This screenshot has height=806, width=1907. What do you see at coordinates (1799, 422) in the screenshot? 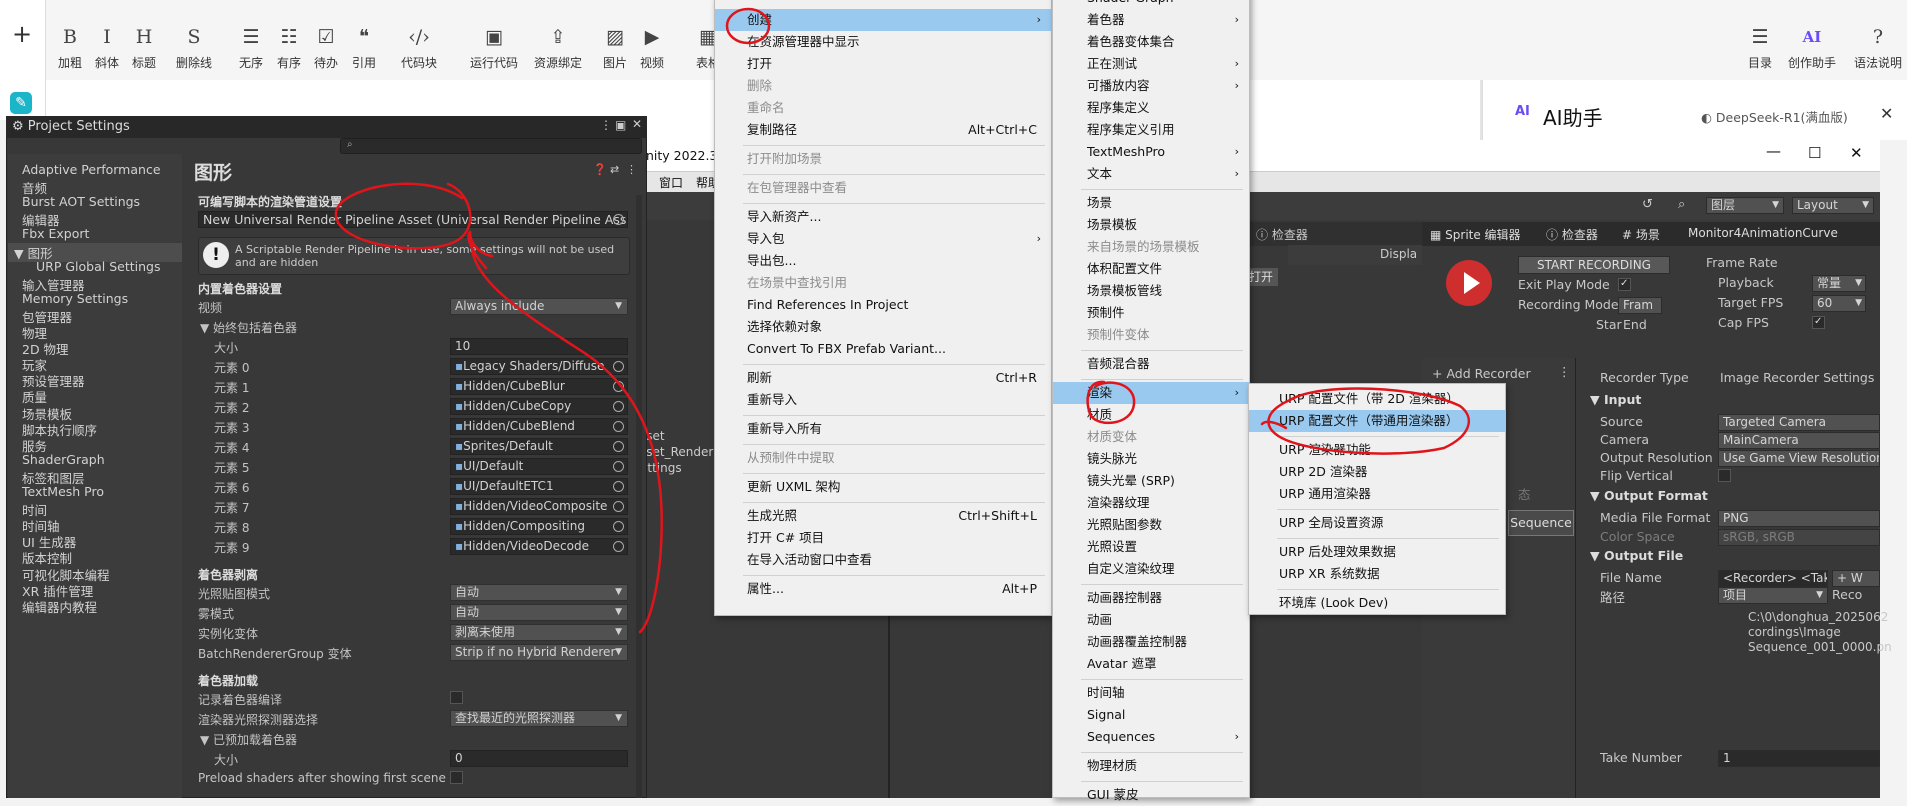
I see `source-dropdown: Targeted Camera` at bounding box center [1799, 422].